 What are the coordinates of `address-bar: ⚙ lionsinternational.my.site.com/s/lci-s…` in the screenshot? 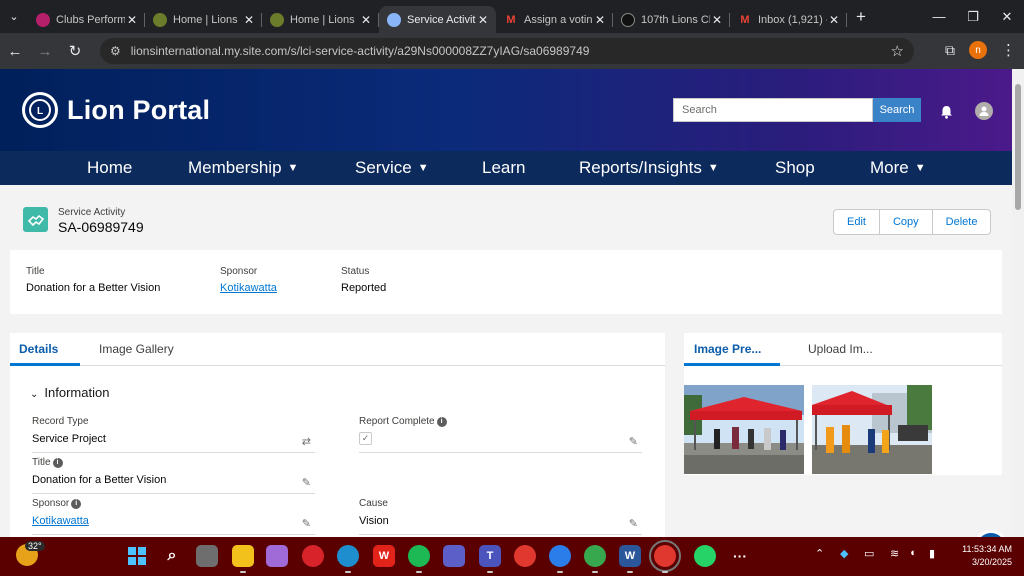 It's located at (507, 51).